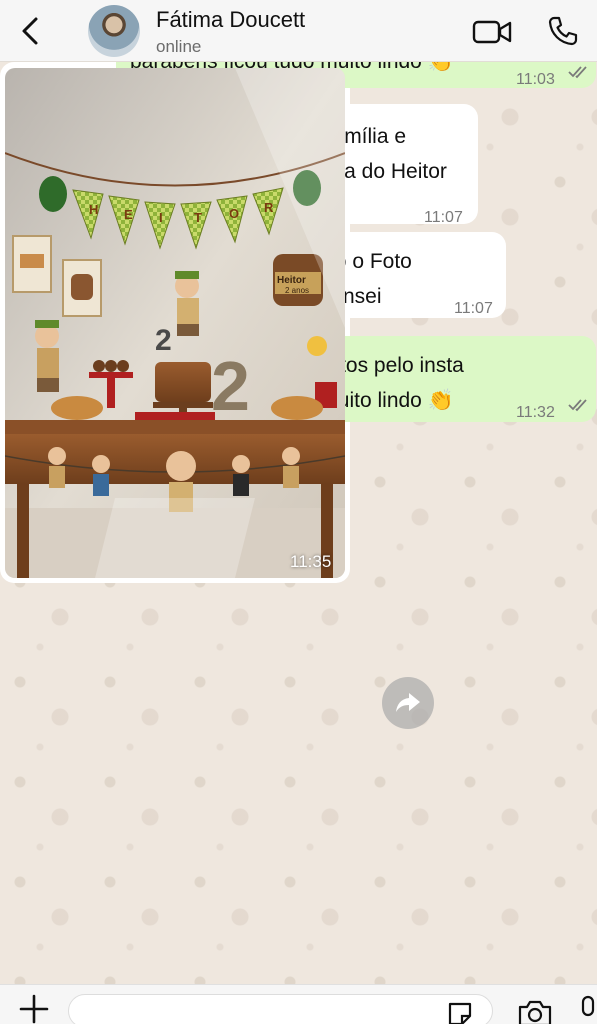  Describe the element at coordinates (34, 1008) in the screenshot. I see `plus-icon` at that location.